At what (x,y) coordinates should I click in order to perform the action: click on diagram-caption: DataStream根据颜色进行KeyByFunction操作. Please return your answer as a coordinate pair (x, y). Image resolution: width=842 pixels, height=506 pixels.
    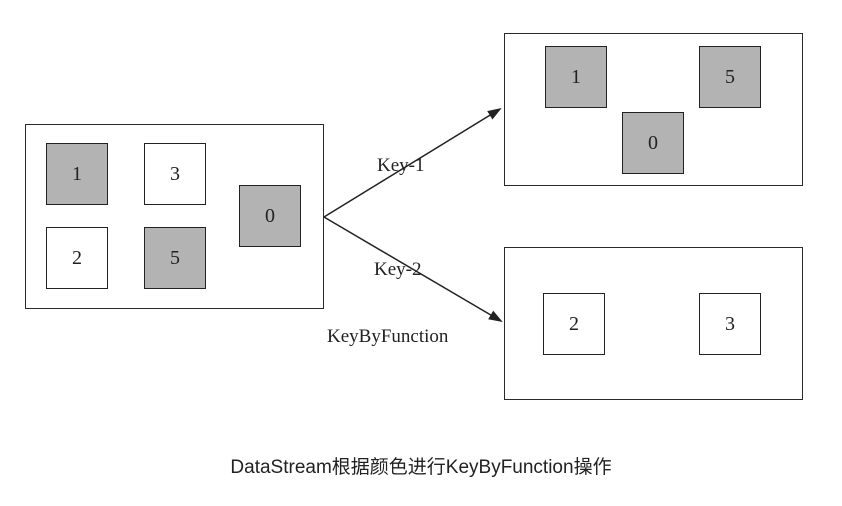
    Looking at the image, I should click on (421, 467).